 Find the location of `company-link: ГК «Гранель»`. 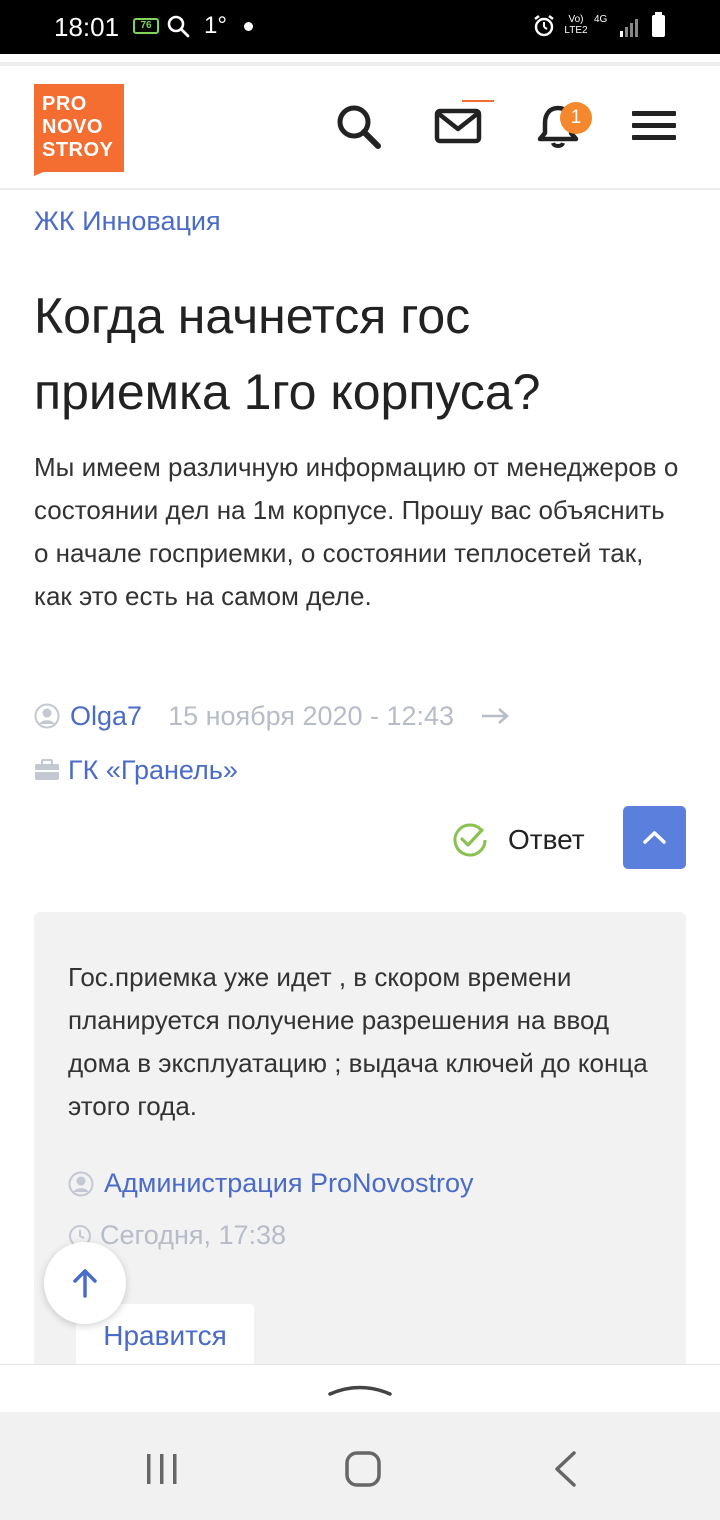

company-link: ГК «Гранель» is located at coordinates (153, 770).